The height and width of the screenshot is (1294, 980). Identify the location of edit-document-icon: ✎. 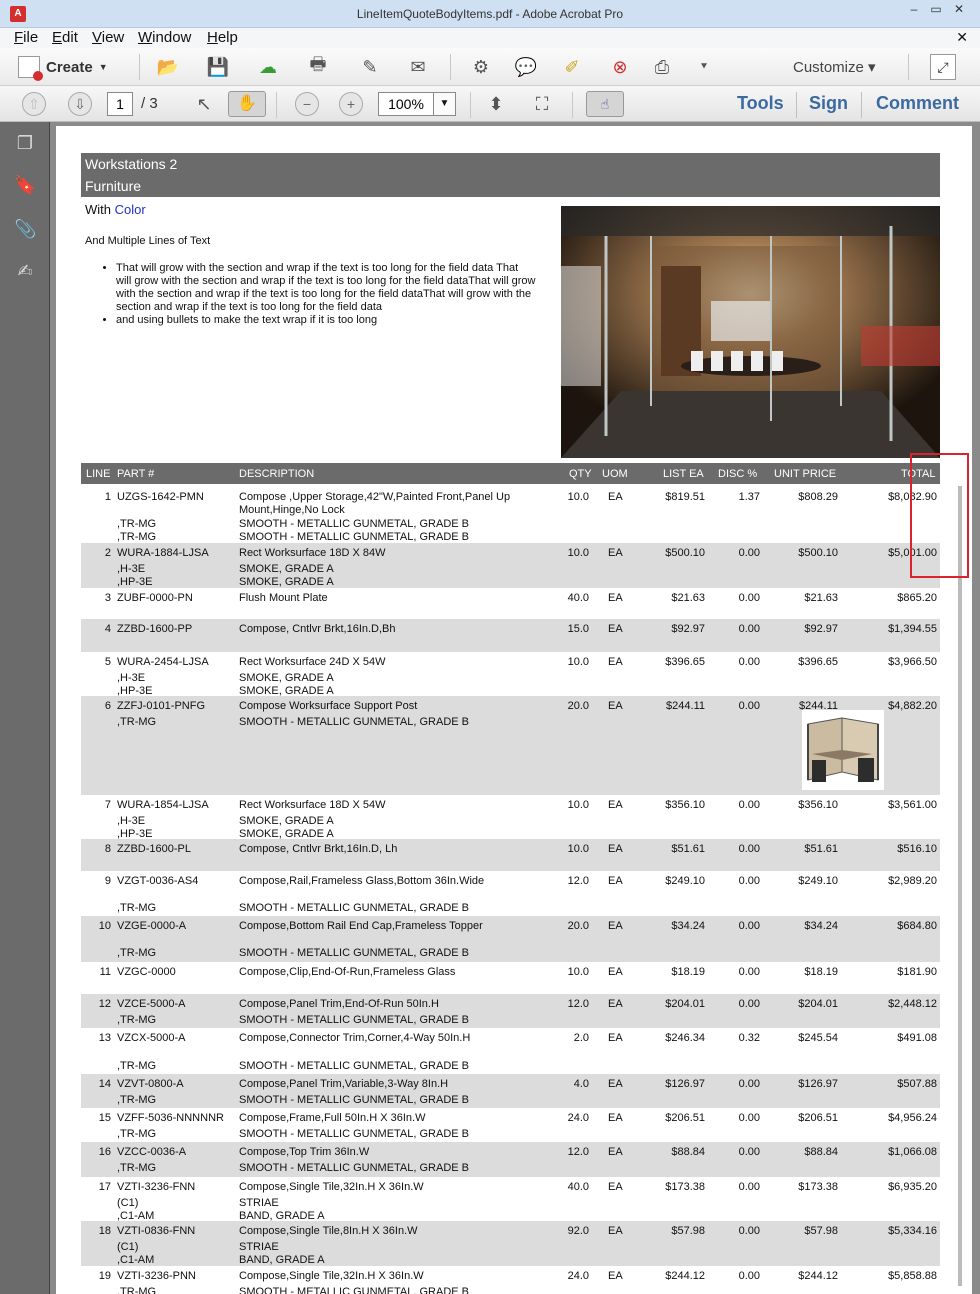
(370, 67).